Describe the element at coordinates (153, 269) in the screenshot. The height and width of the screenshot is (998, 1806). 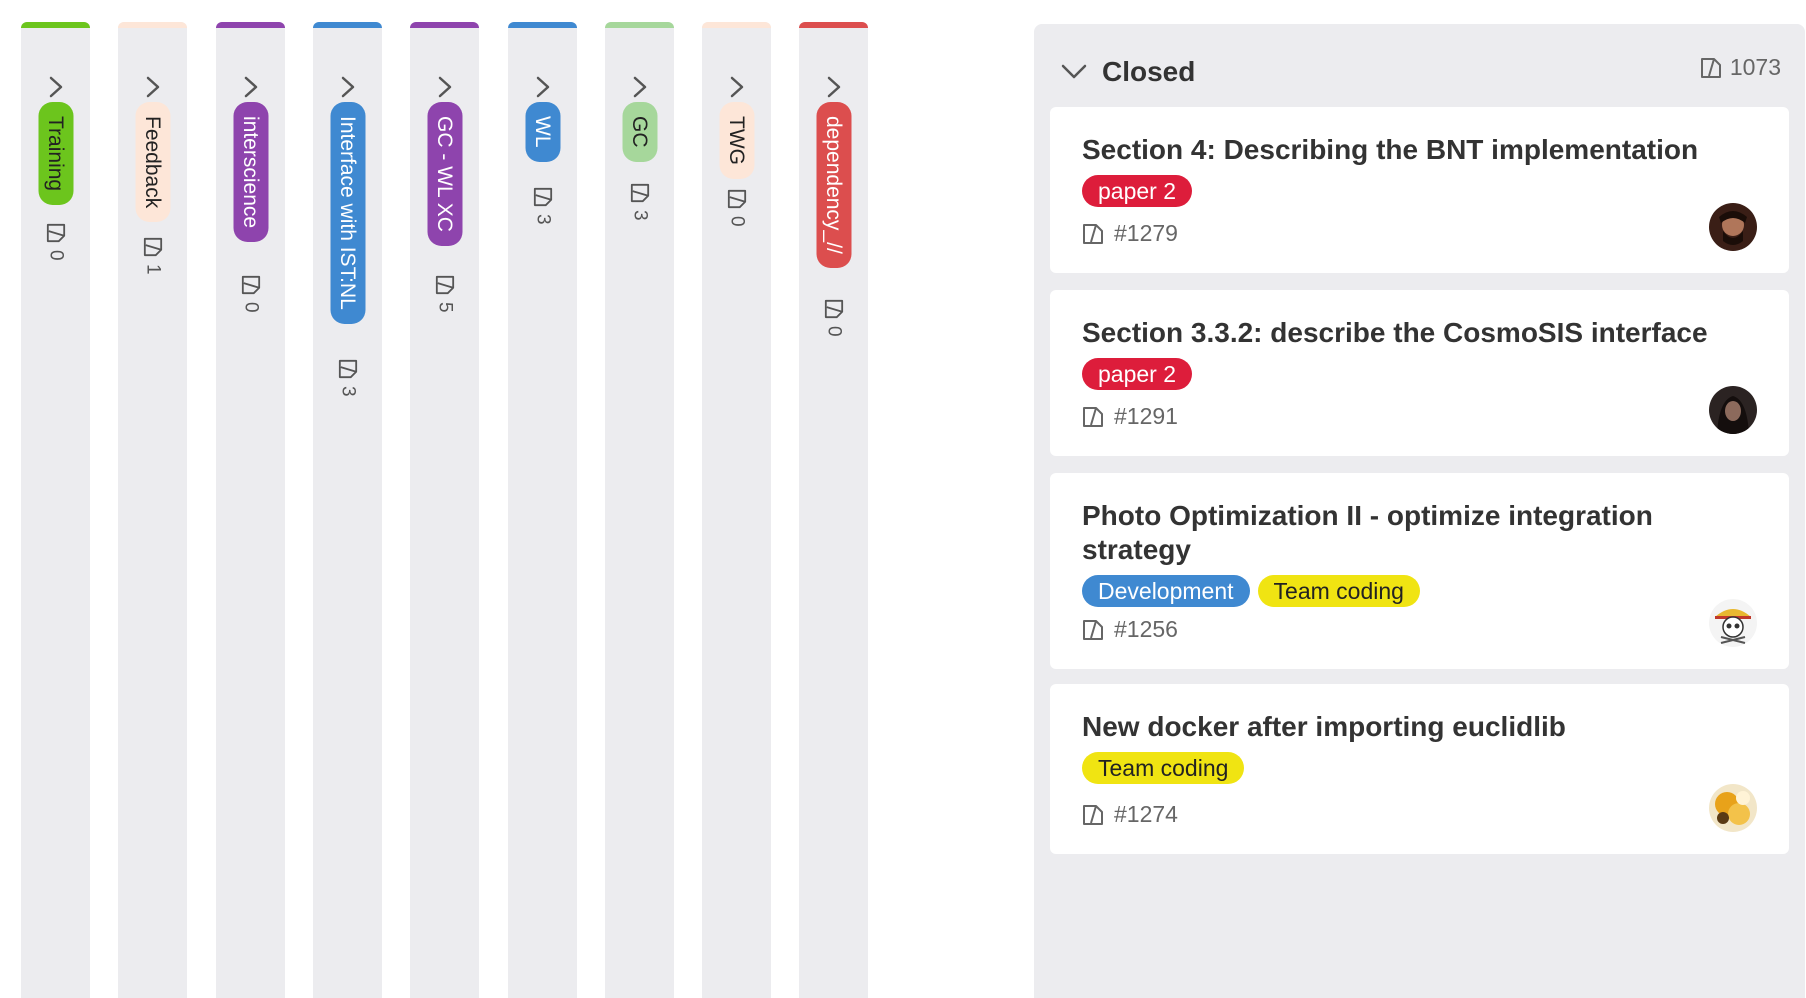
I see `column-issue-count-value: 1` at that location.